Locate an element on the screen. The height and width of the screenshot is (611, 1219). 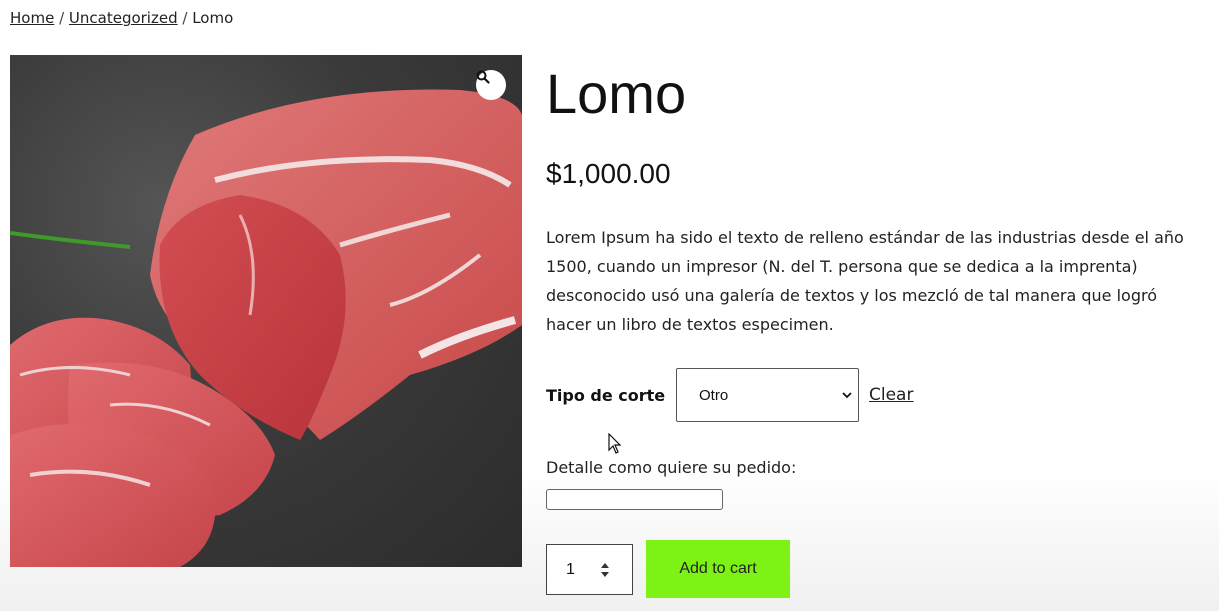
breadcrumb-home-link: Home is located at coordinates (32, 18).